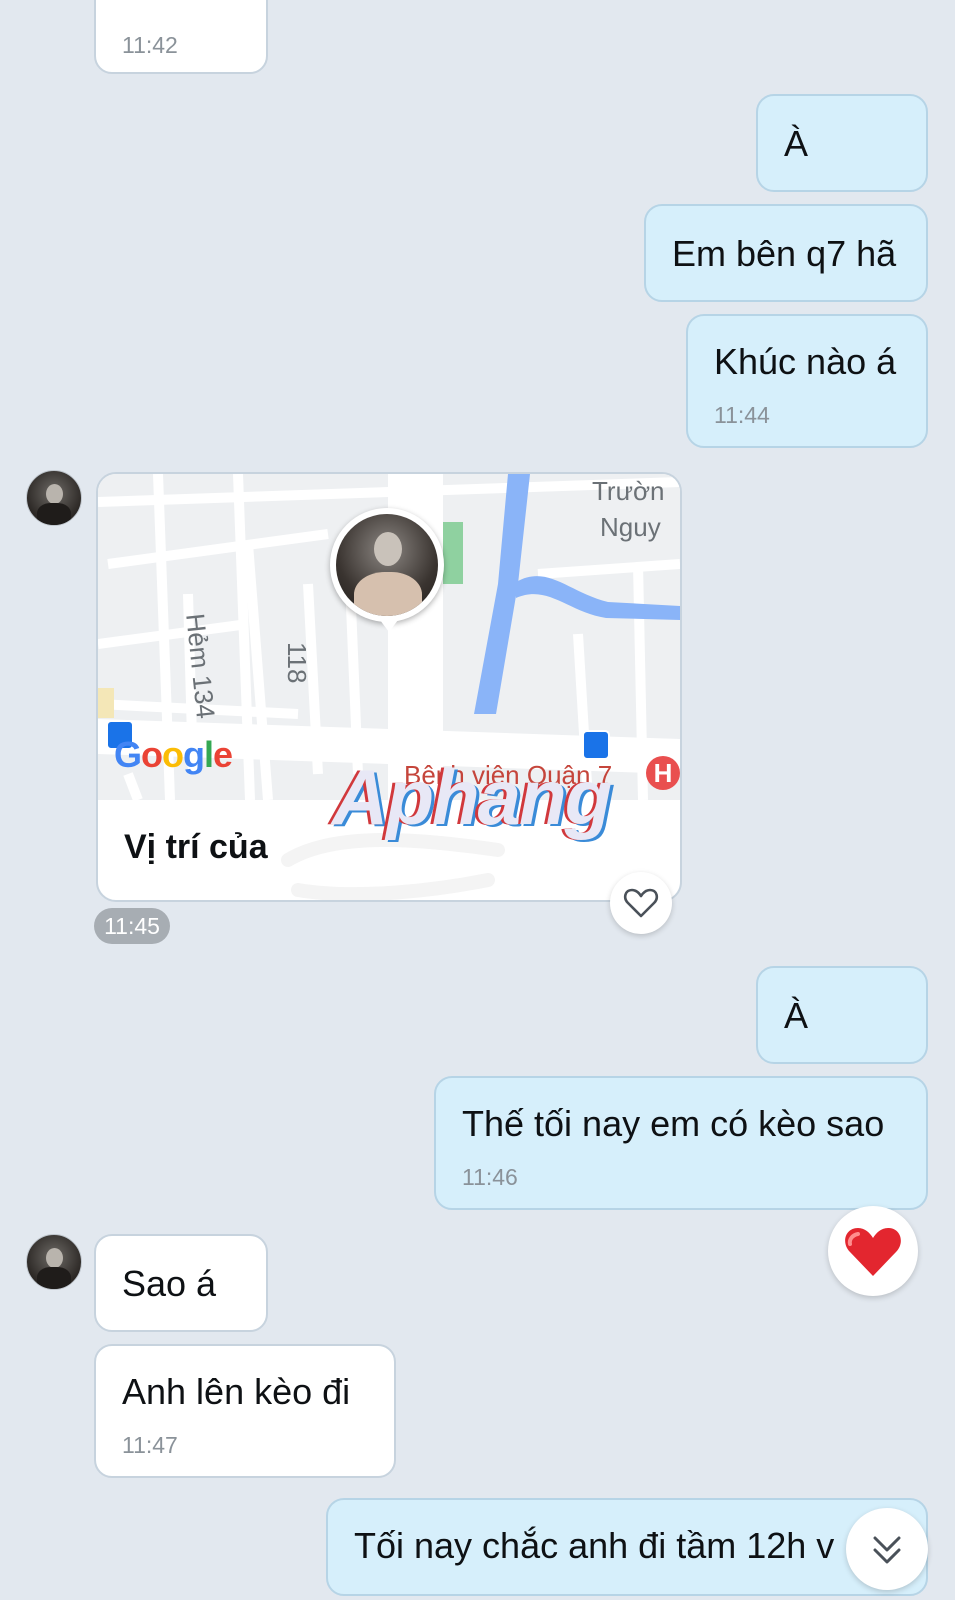  I want to click on message-time-pill: 11:45, so click(132, 926).